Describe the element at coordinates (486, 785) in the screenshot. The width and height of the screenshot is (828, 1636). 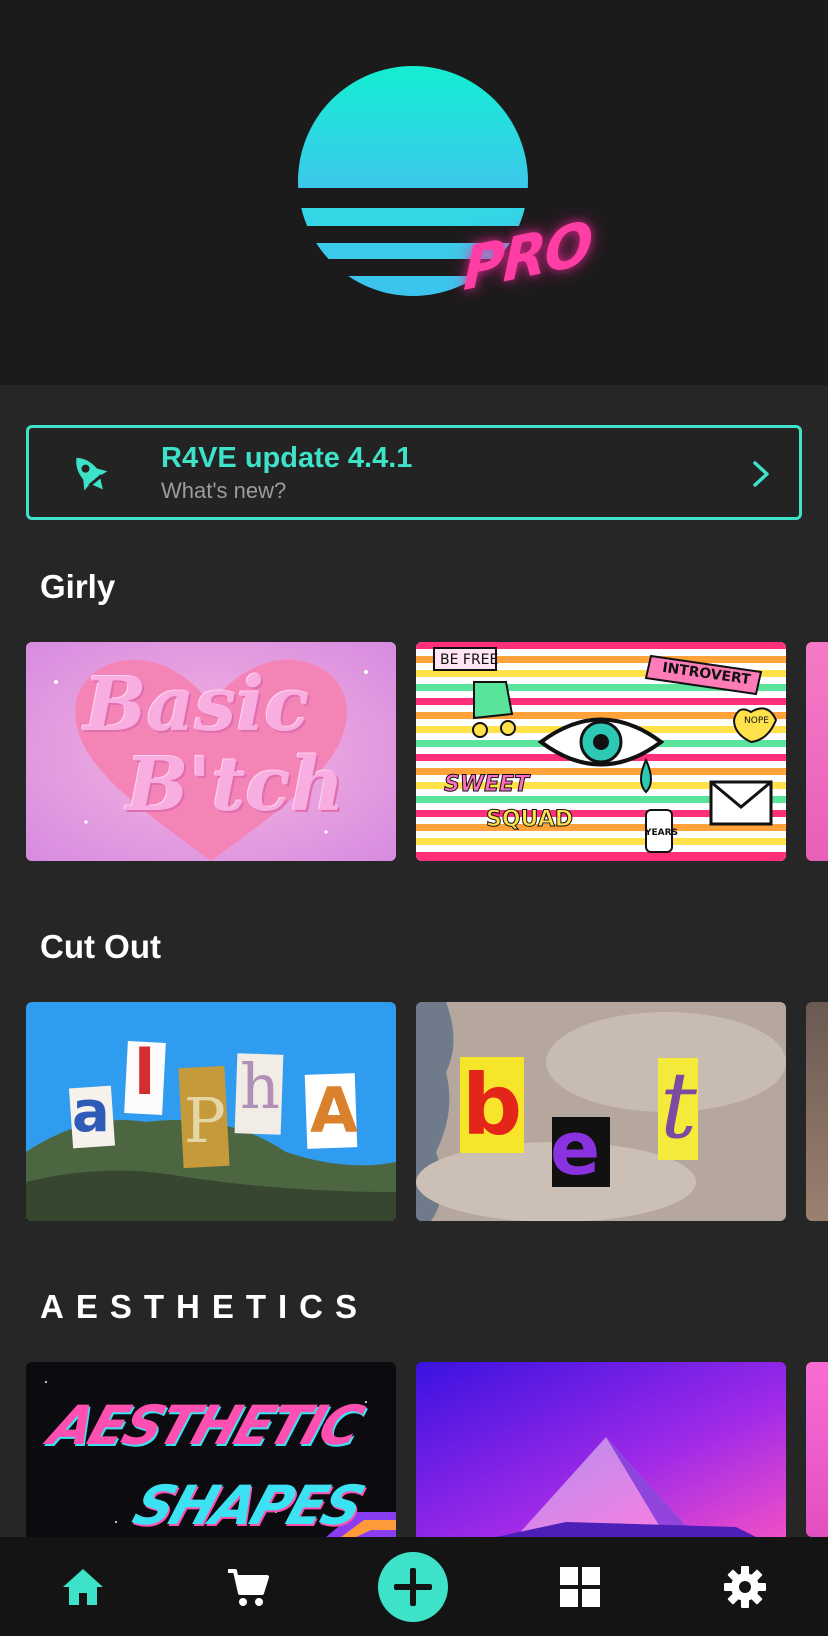
I see `sticker-sweet: SWEET` at that location.